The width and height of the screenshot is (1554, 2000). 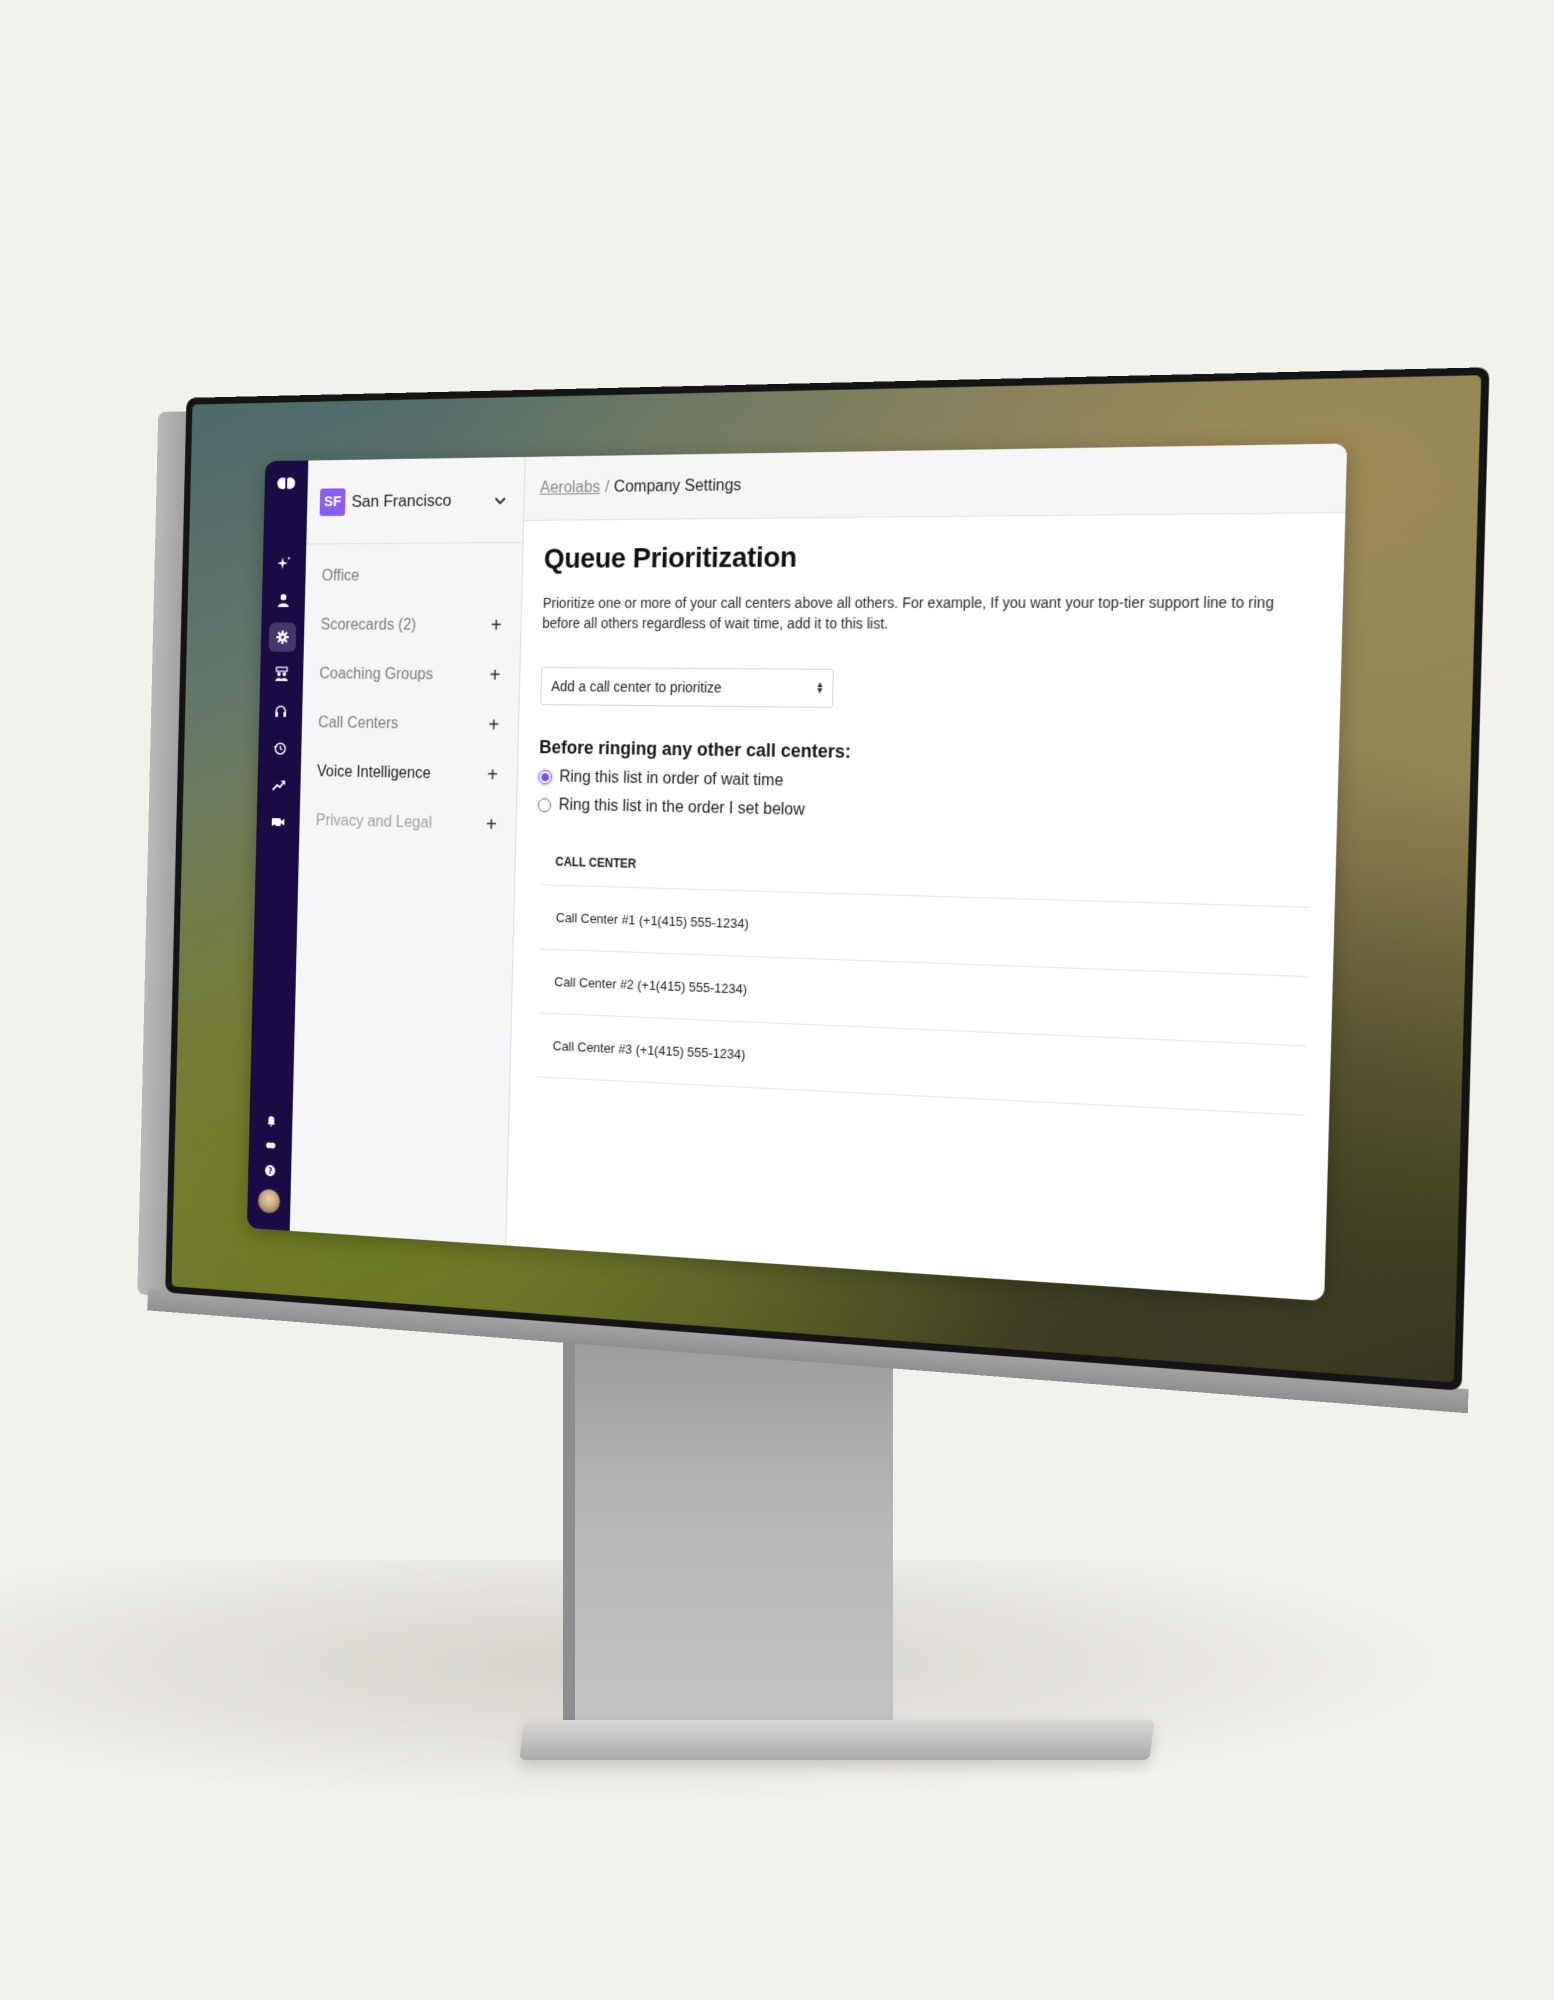 I want to click on sidebar-item-label: Voice Intelligence, so click(x=373, y=773).